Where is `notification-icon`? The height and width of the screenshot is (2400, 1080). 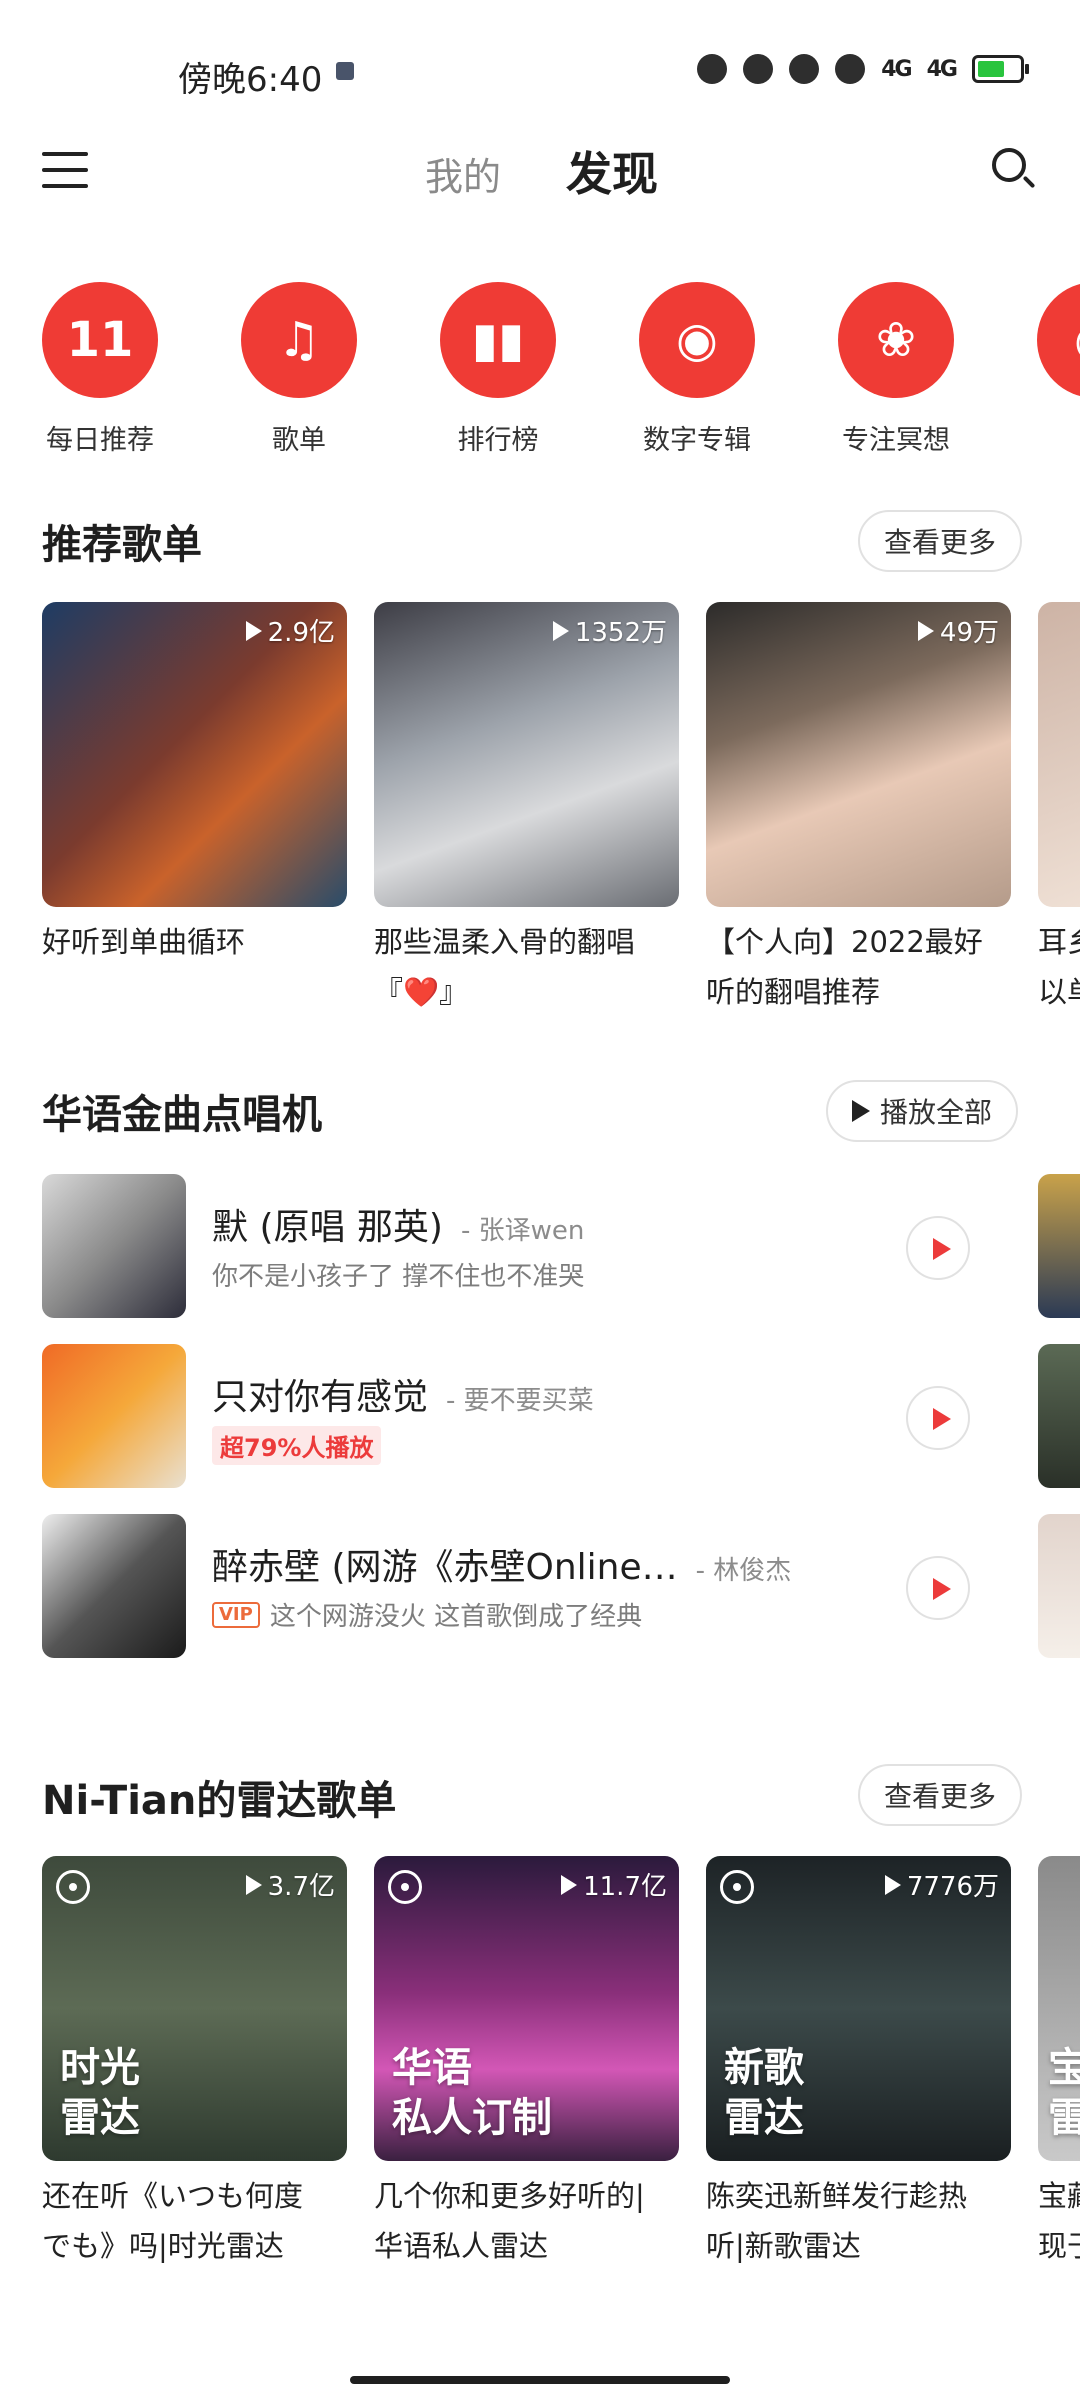
notification-icon is located at coordinates (345, 71).